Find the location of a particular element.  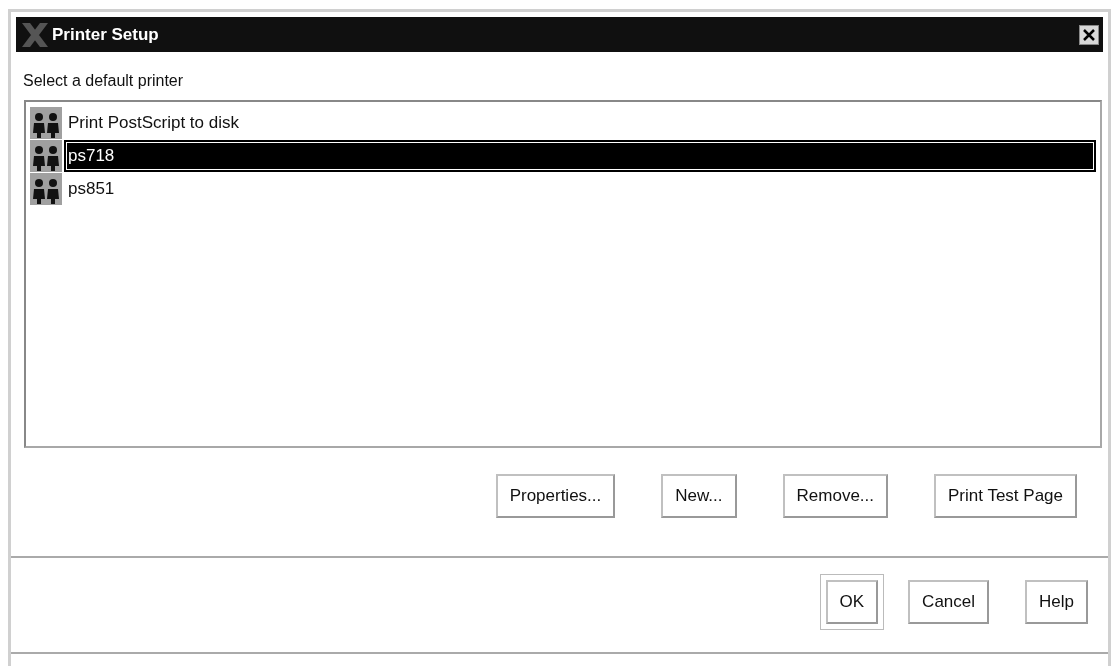

x-logo-icon is located at coordinates (35, 34).